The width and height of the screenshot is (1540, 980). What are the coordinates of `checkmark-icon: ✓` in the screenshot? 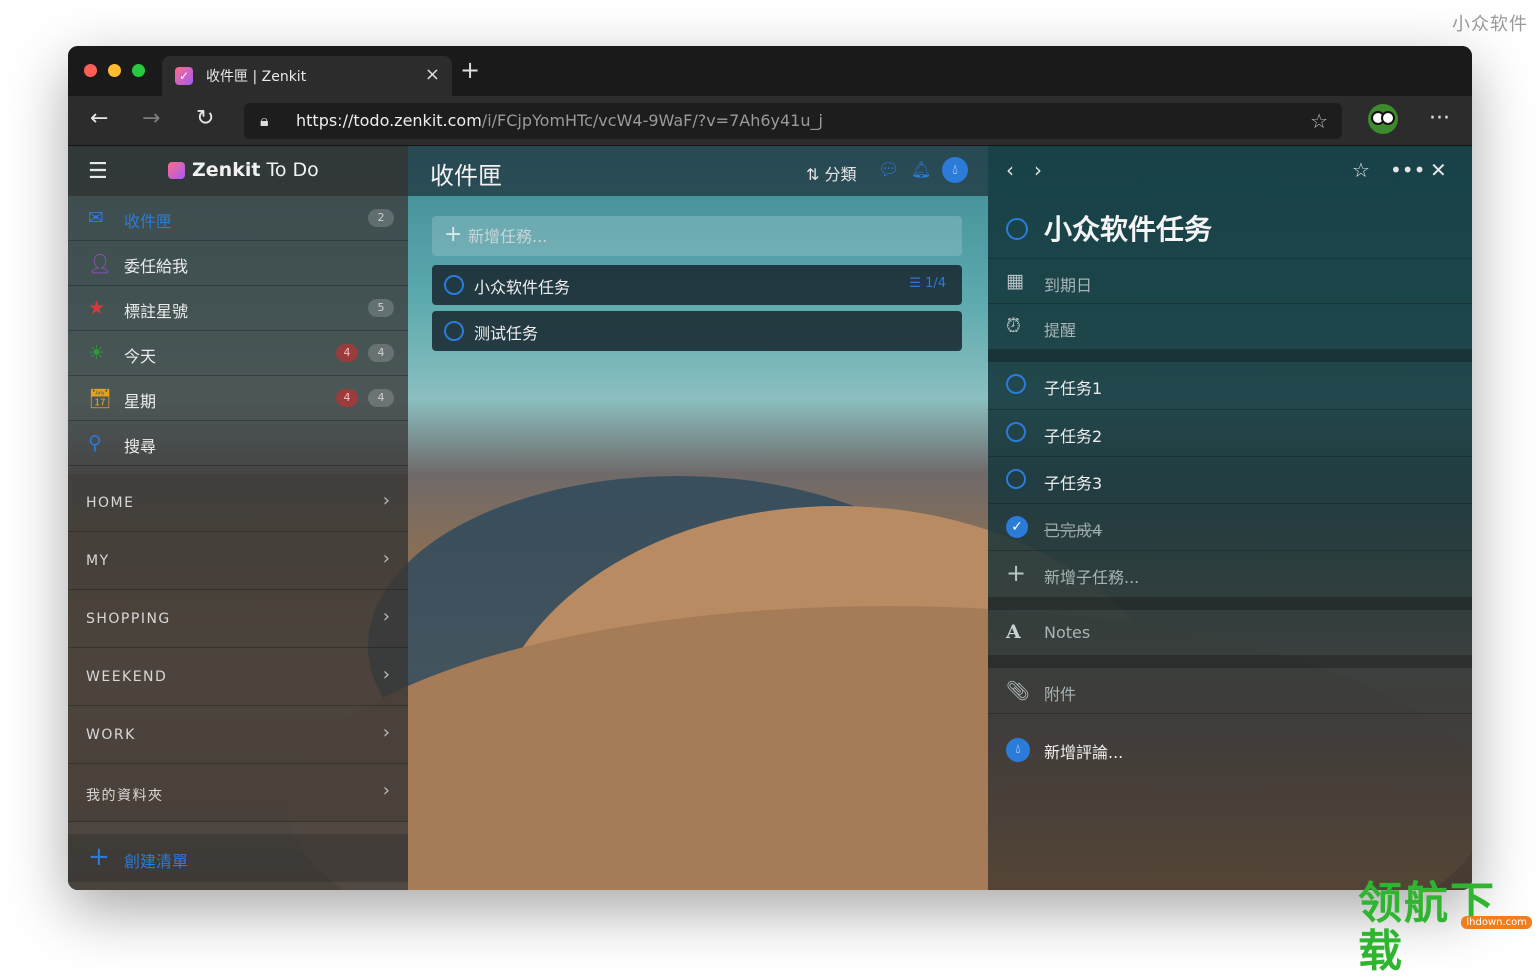 It's located at (1017, 527).